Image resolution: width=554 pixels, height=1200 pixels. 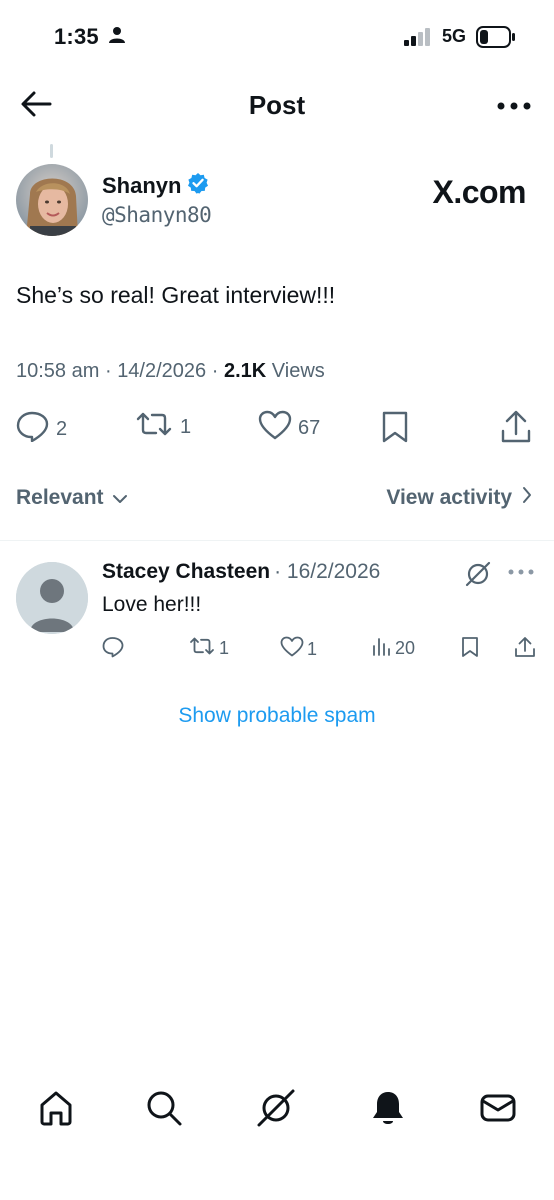 What do you see at coordinates (120, 498) in the screenshot?
I see `chevron-down-icon` at bounding box center [120, 498].